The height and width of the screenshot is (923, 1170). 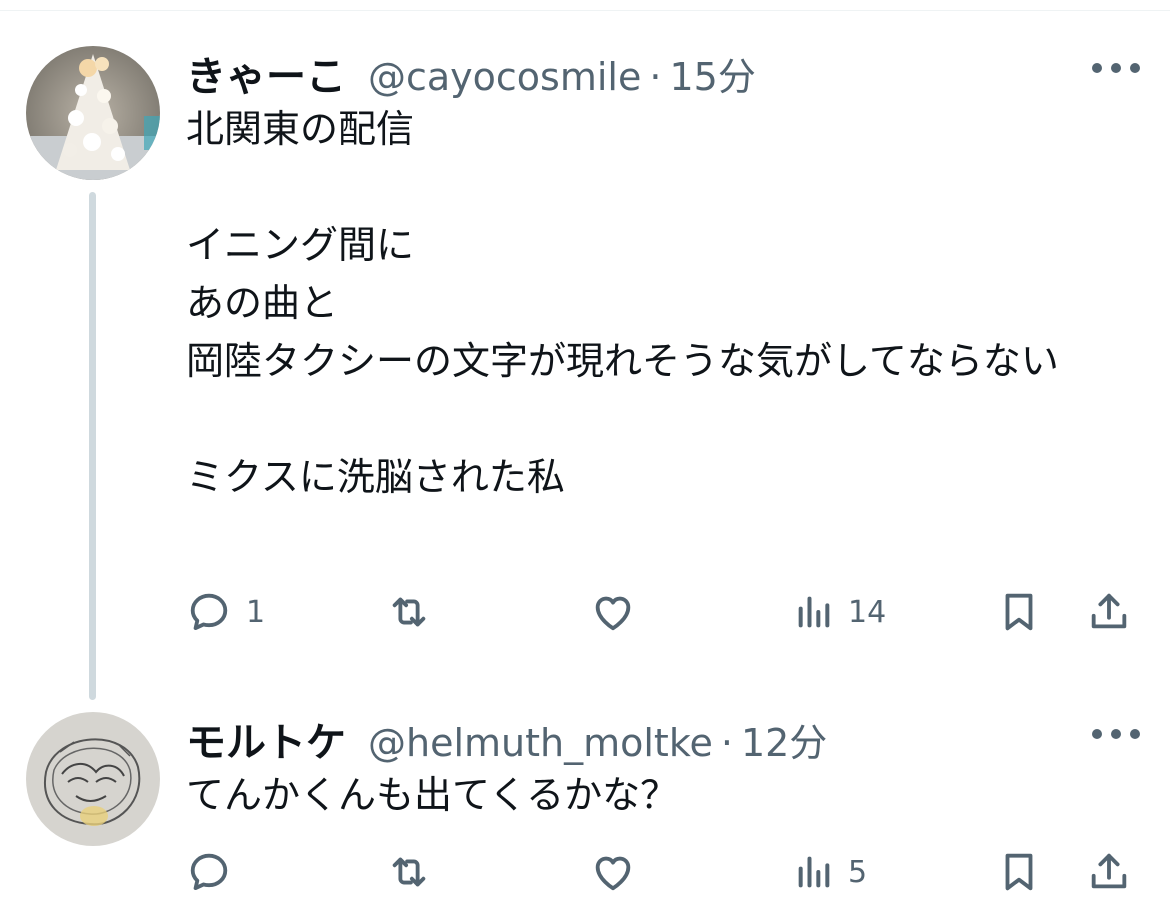 I want to click on action-bar: 1 14, so click(x=666, y=612).